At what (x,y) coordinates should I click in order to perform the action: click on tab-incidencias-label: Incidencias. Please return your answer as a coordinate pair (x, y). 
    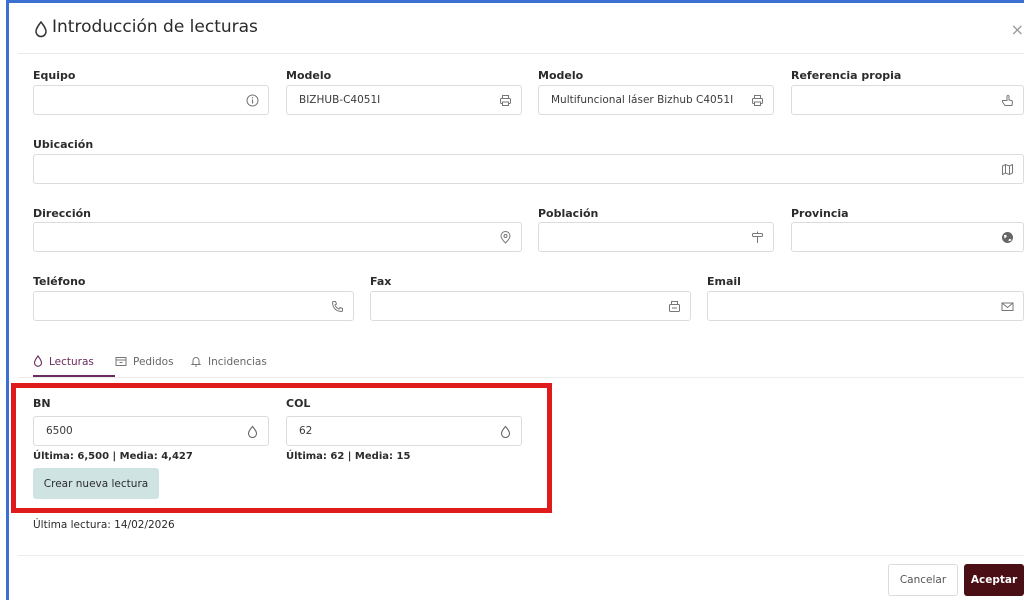
    Looking at the image, I should click on (237, 362).